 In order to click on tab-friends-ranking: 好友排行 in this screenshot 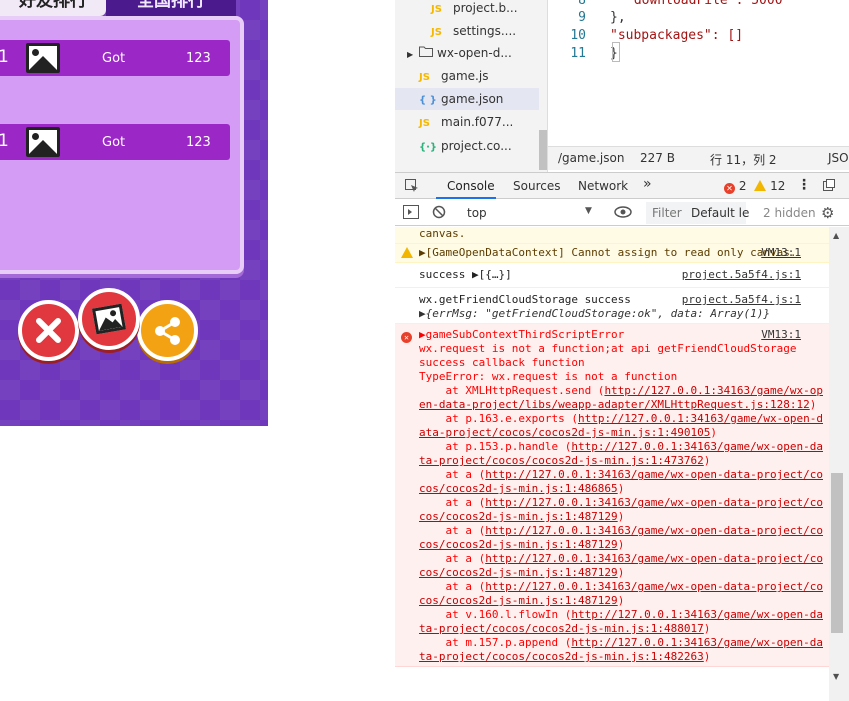, I will do `click(53, 8)`.